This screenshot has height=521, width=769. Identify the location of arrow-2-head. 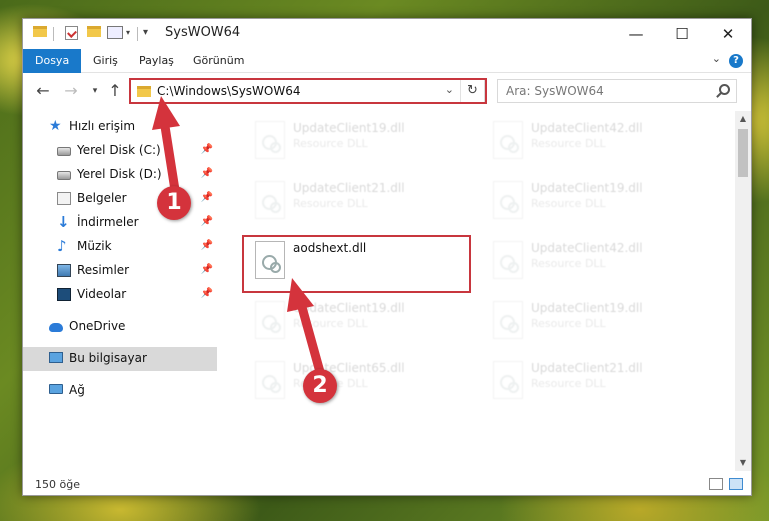
(300, 295).